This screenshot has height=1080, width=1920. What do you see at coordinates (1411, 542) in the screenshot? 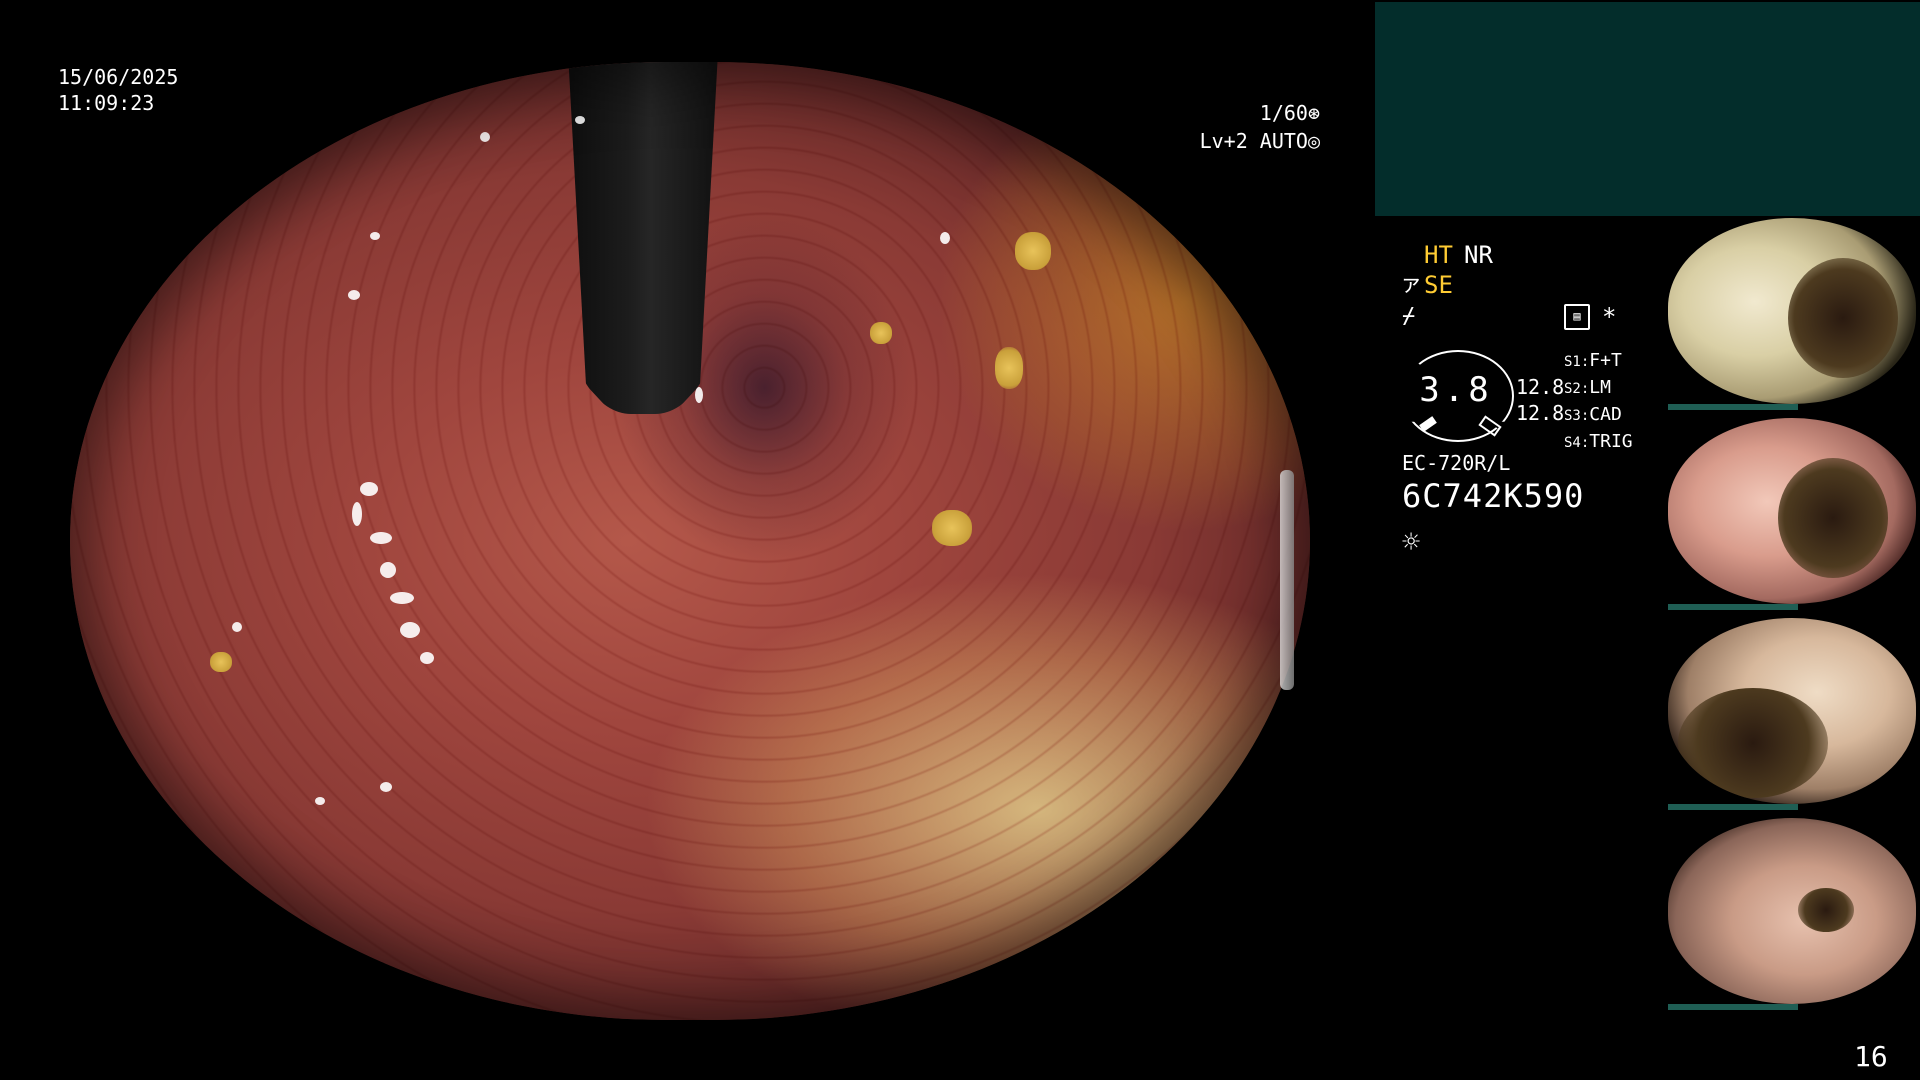
I see `brightness-icon: ☼` at bounding box center [1411, 542].